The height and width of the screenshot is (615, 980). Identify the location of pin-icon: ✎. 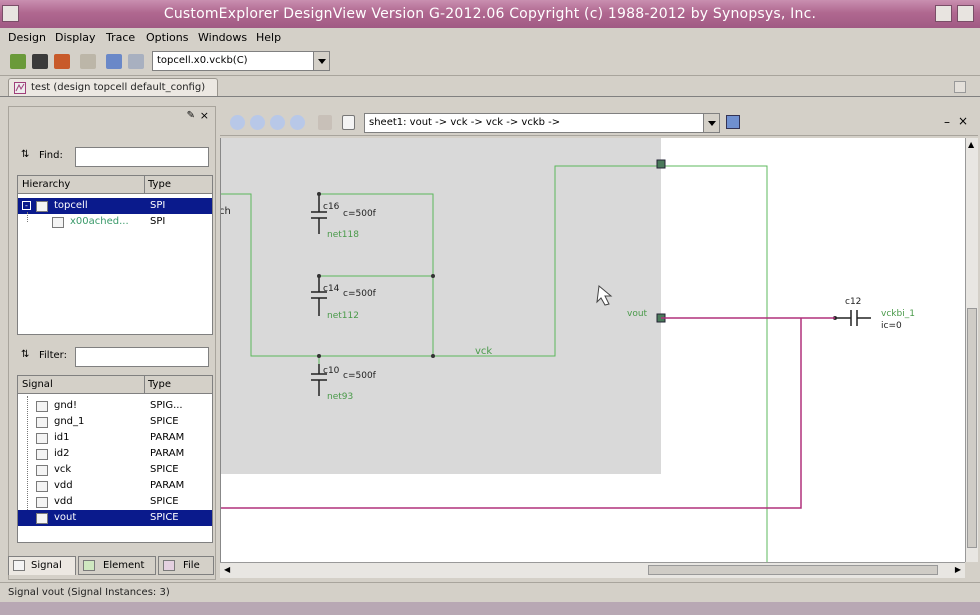
(191, 115).